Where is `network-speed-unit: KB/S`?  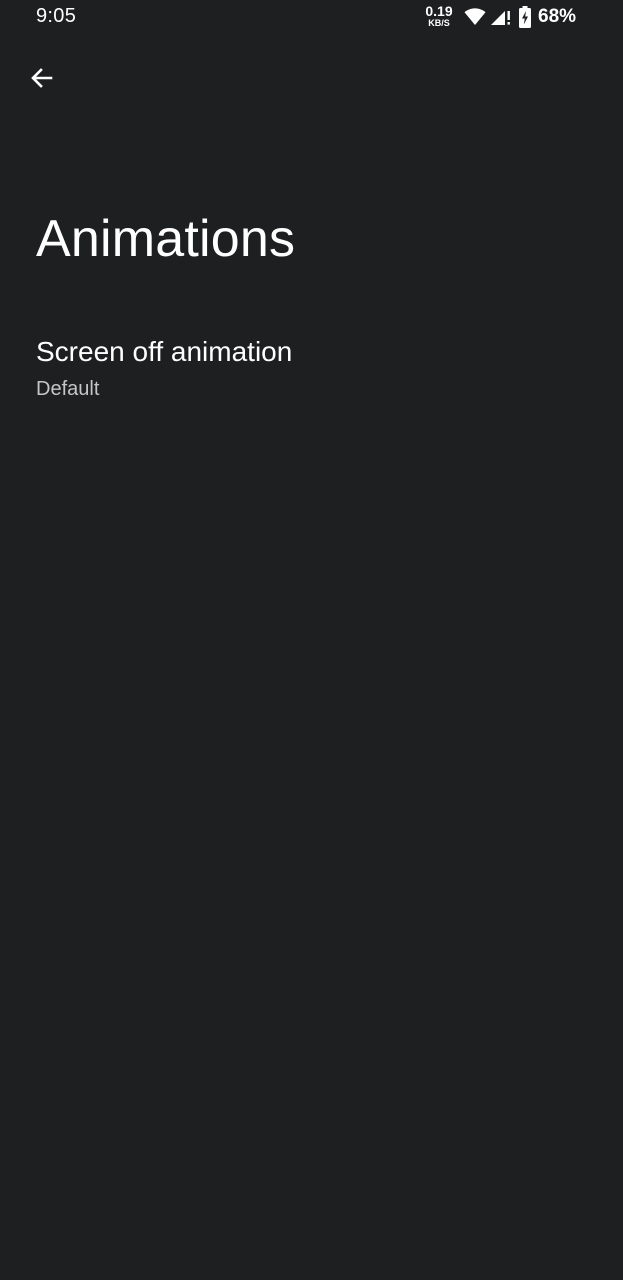 network-speed-unit: KB/S is located at coordinates (439, 23).